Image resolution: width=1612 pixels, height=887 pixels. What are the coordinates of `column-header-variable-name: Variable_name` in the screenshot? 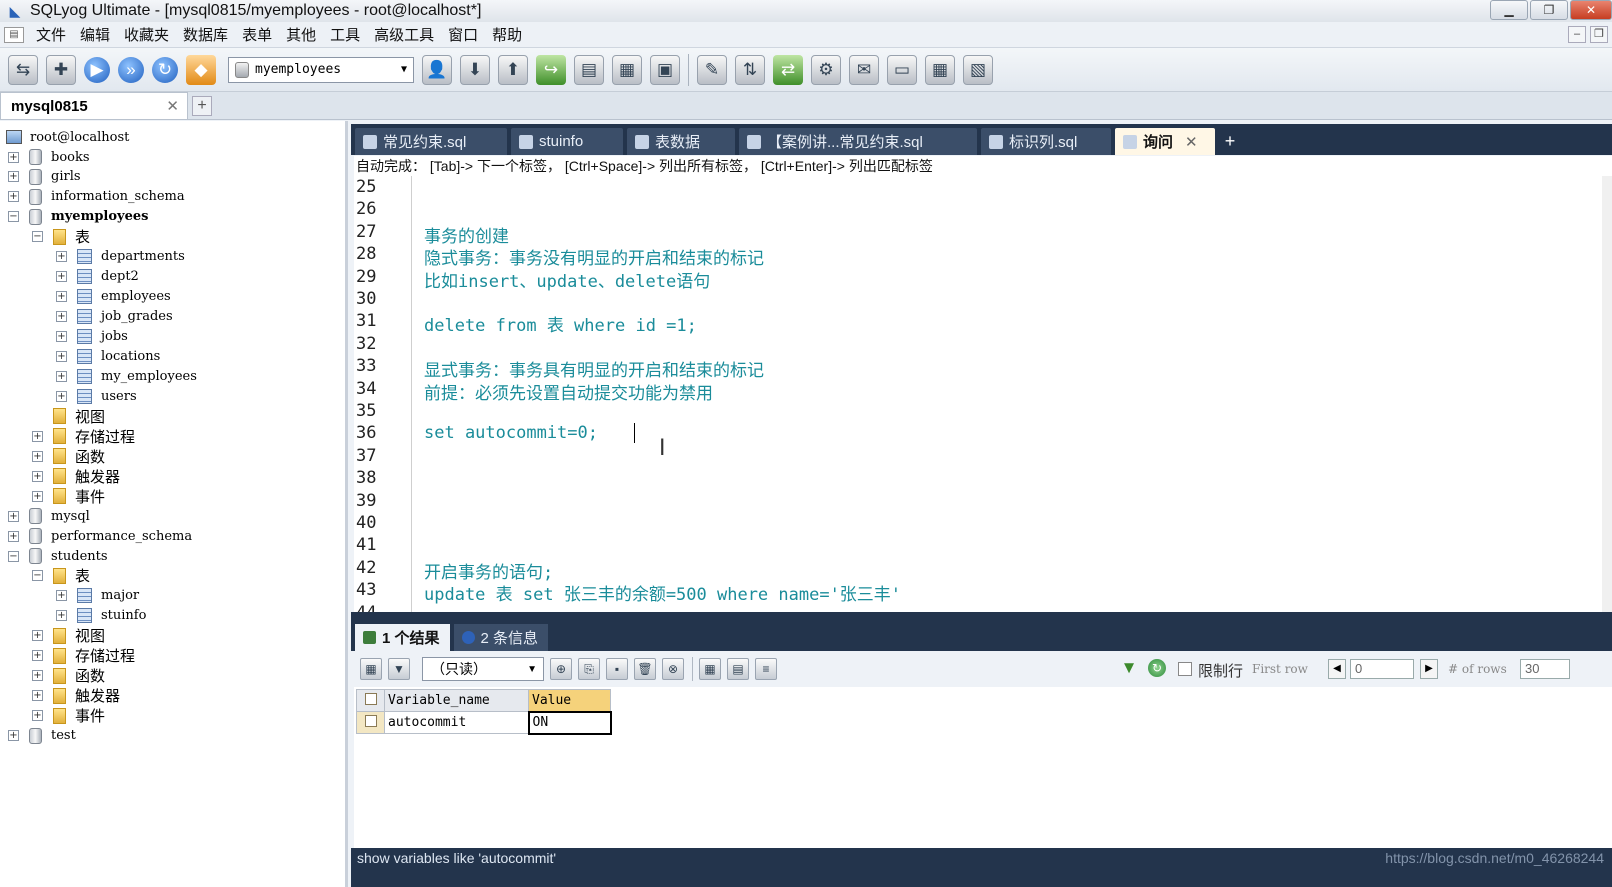 It's located at (456, 700).